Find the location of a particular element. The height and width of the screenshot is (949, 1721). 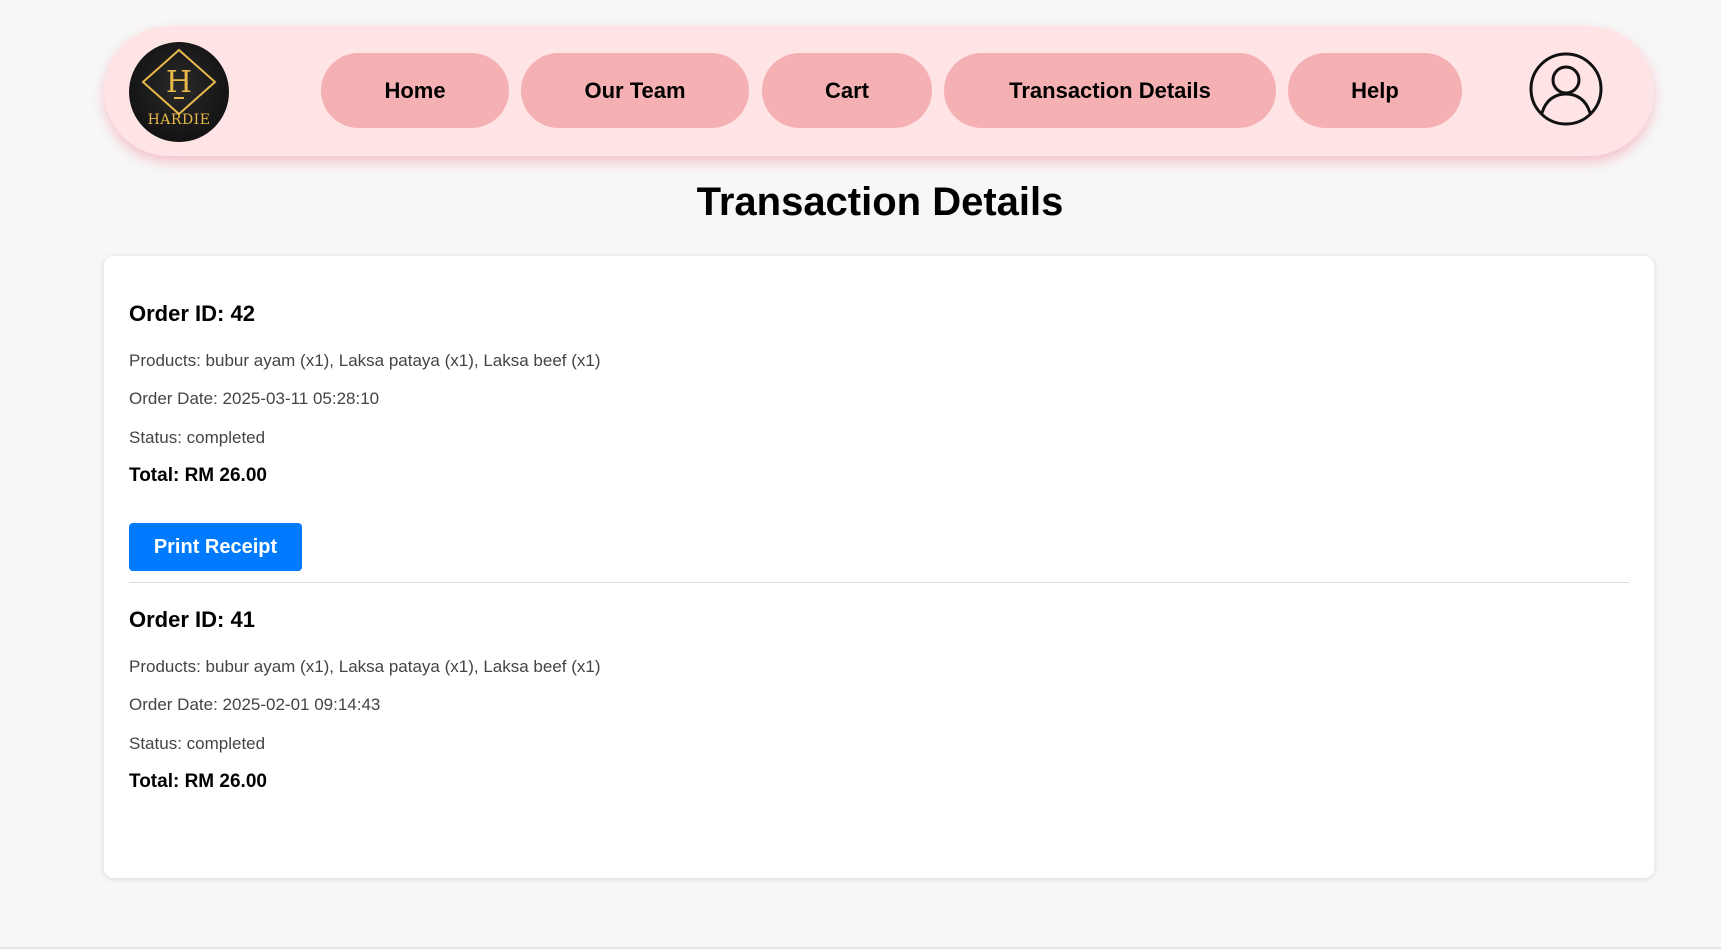

nav-transaction-details-button: Transaction Details is located at coordinates (1110, 90).